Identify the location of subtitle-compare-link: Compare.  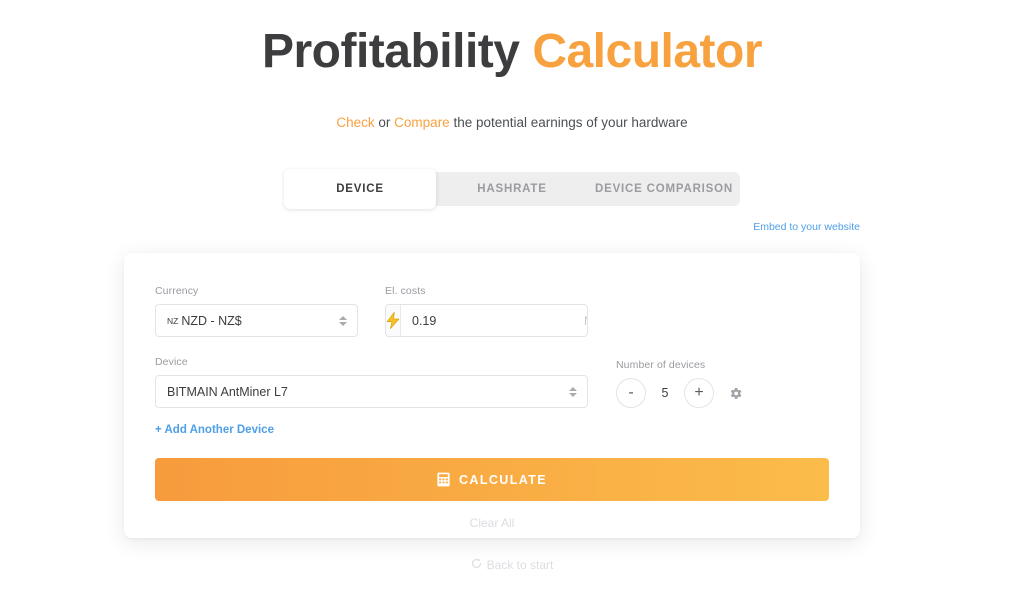
(422, 122).